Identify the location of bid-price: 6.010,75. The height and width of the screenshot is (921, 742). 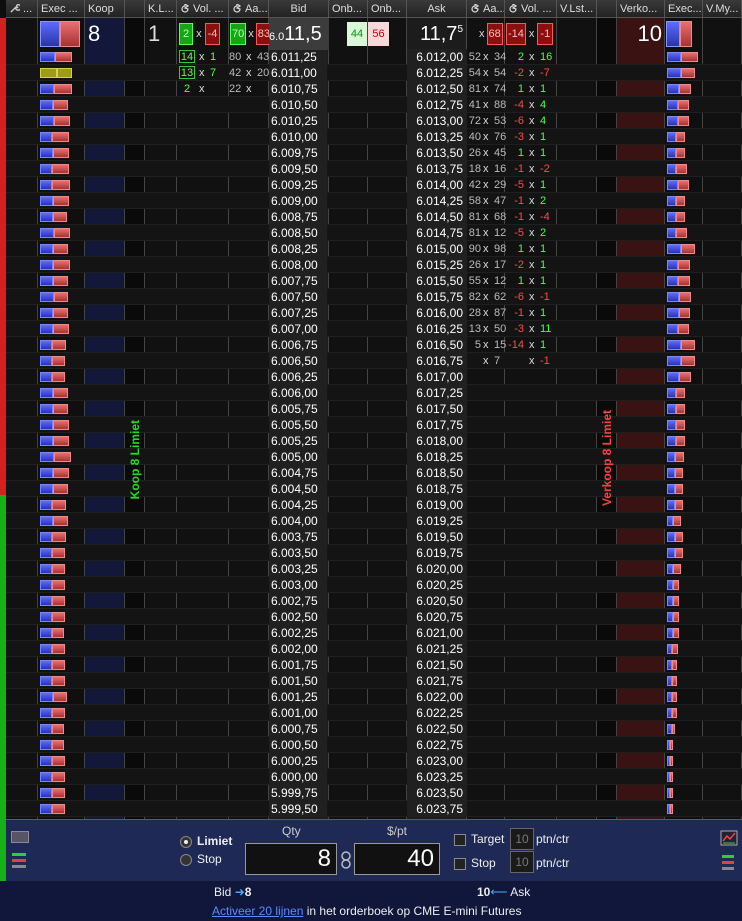
(298, 89).